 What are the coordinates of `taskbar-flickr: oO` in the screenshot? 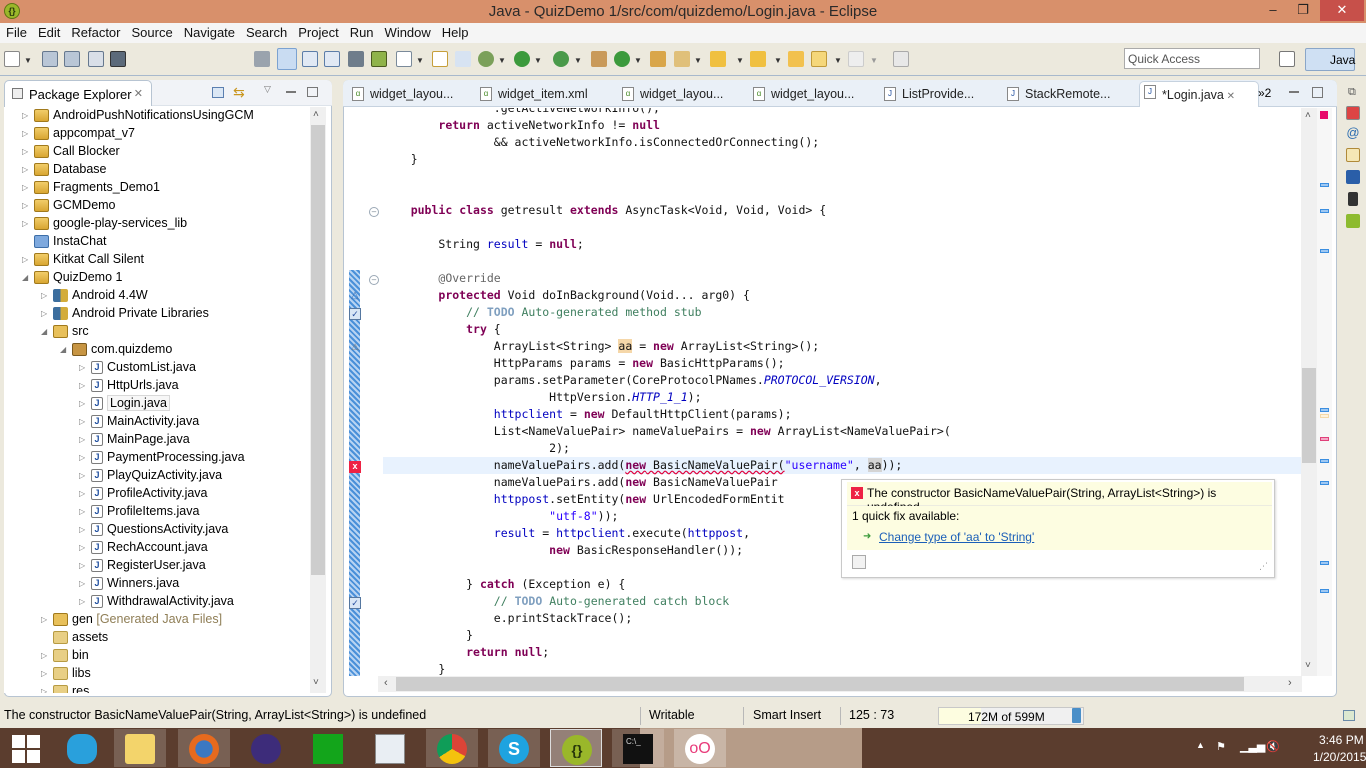 It's located at (700, 748).